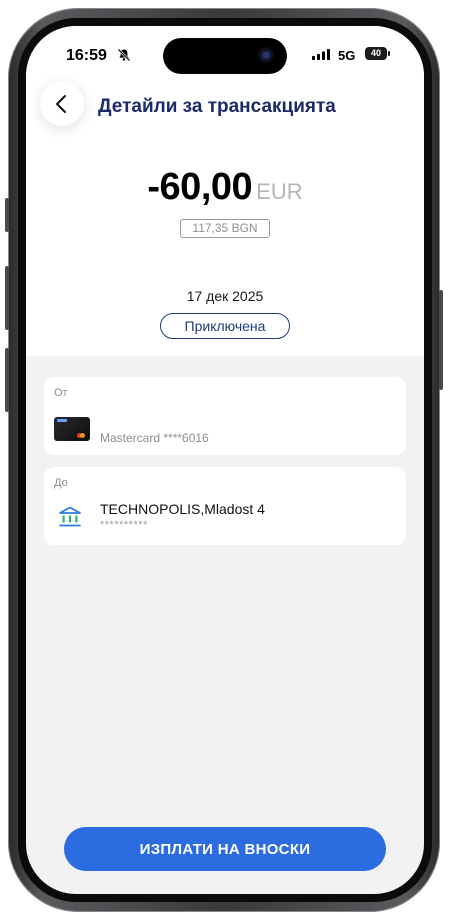  Describe the element at coordinates (389, 53) in the screenshot. I see `battery-cap` at that location.